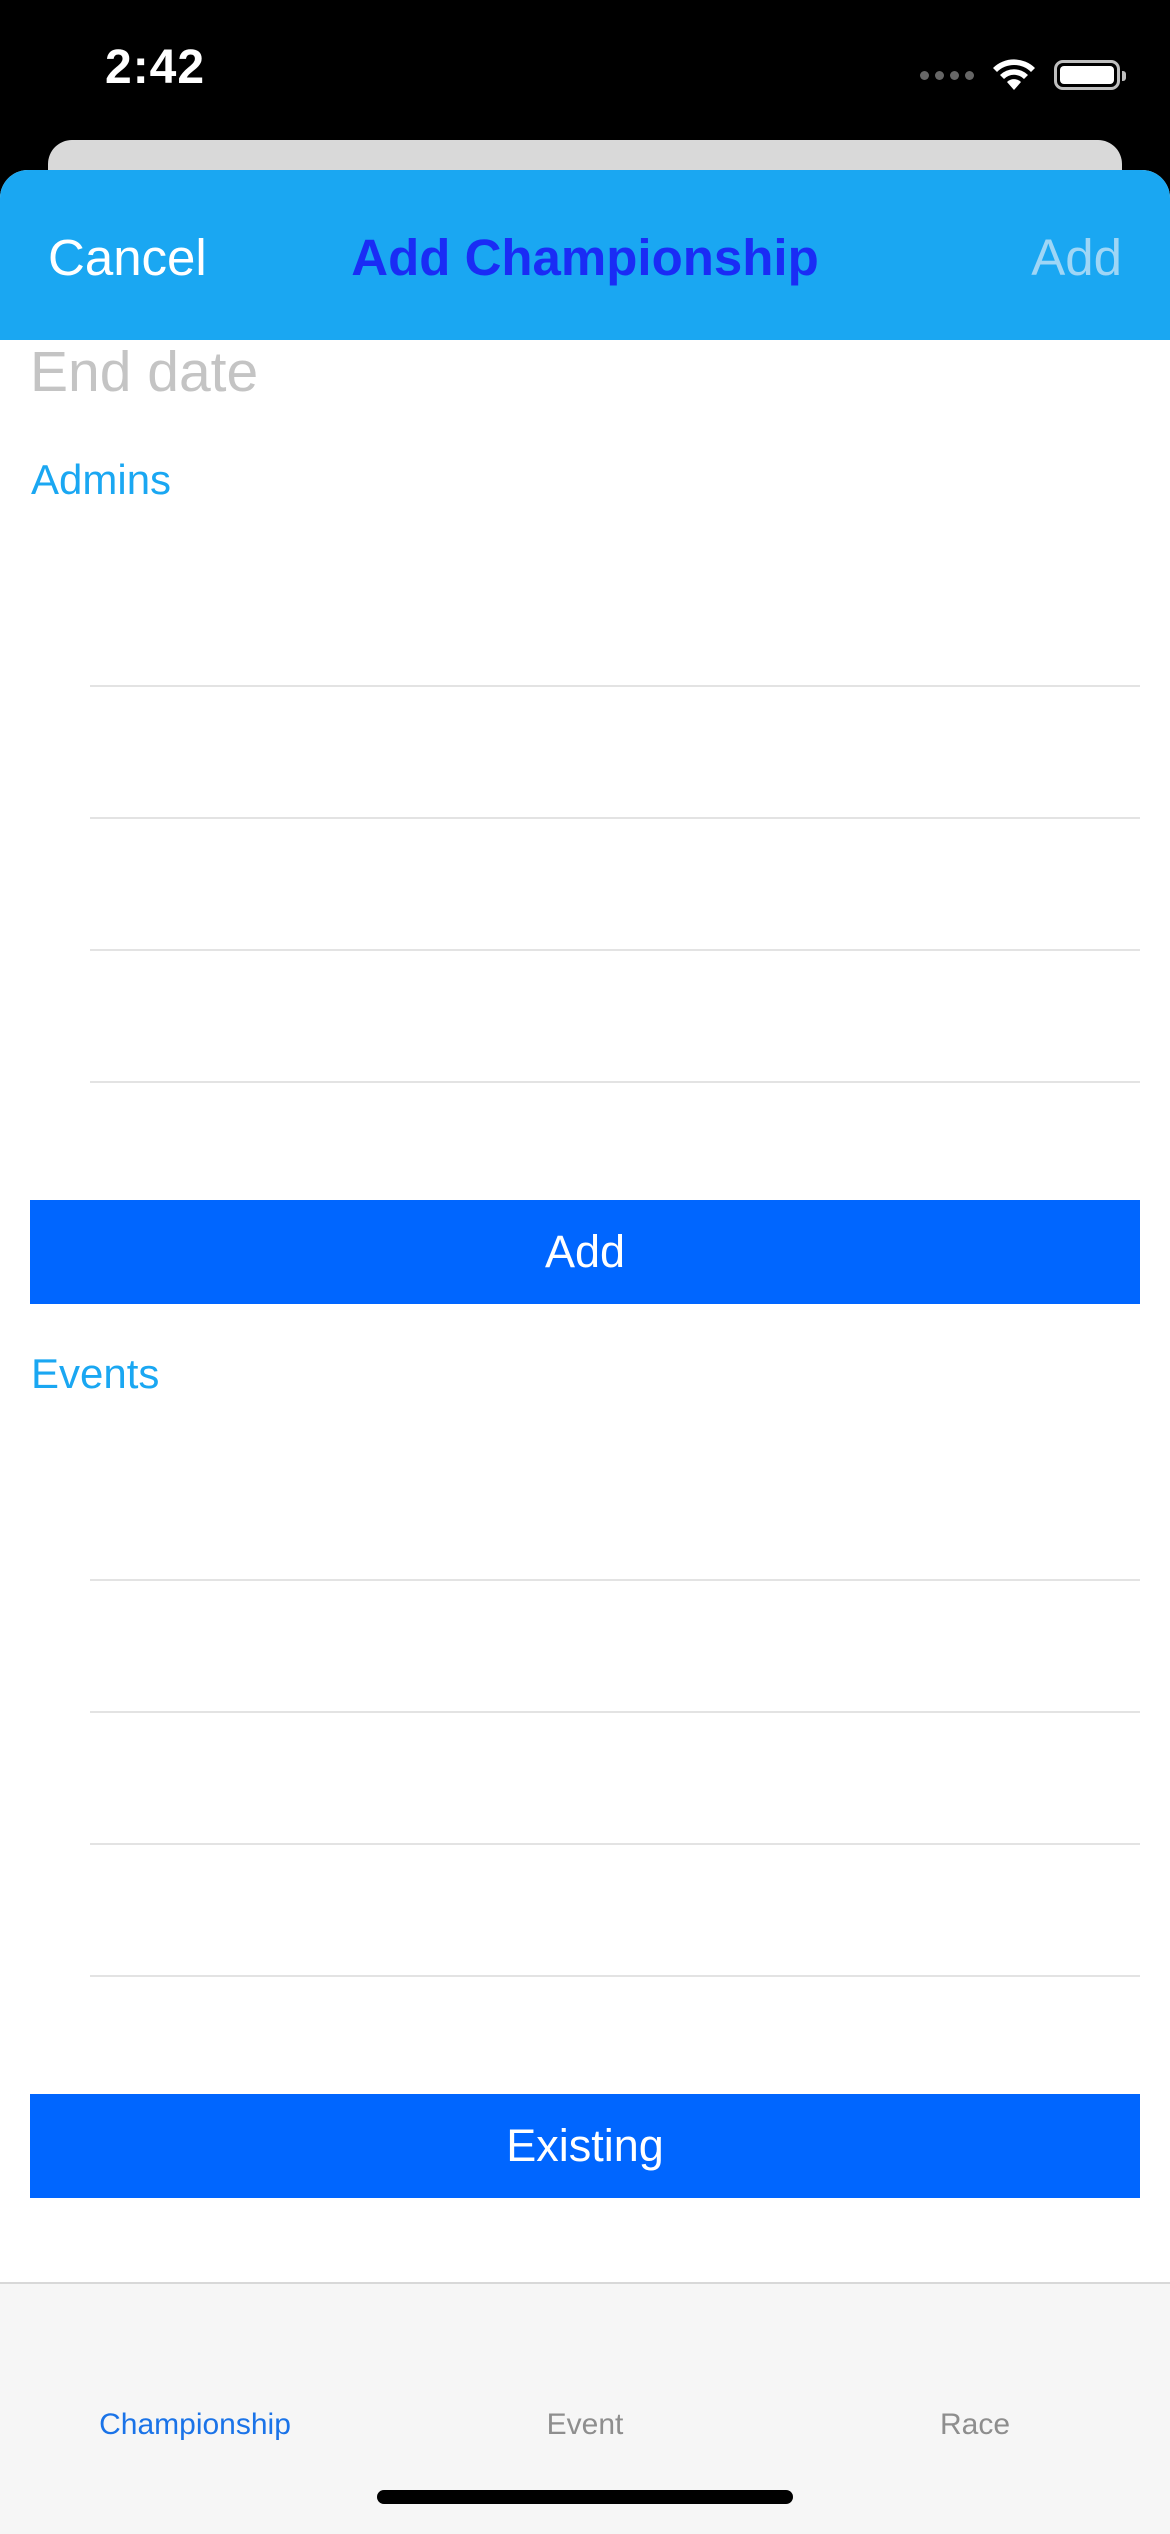 The width and height of the screenshot is (1170, 2534). What do you see at coordinates (195, 2425) in the screenshot?
I see `tab-championship: Championship` at bounding box center [195, 2425].